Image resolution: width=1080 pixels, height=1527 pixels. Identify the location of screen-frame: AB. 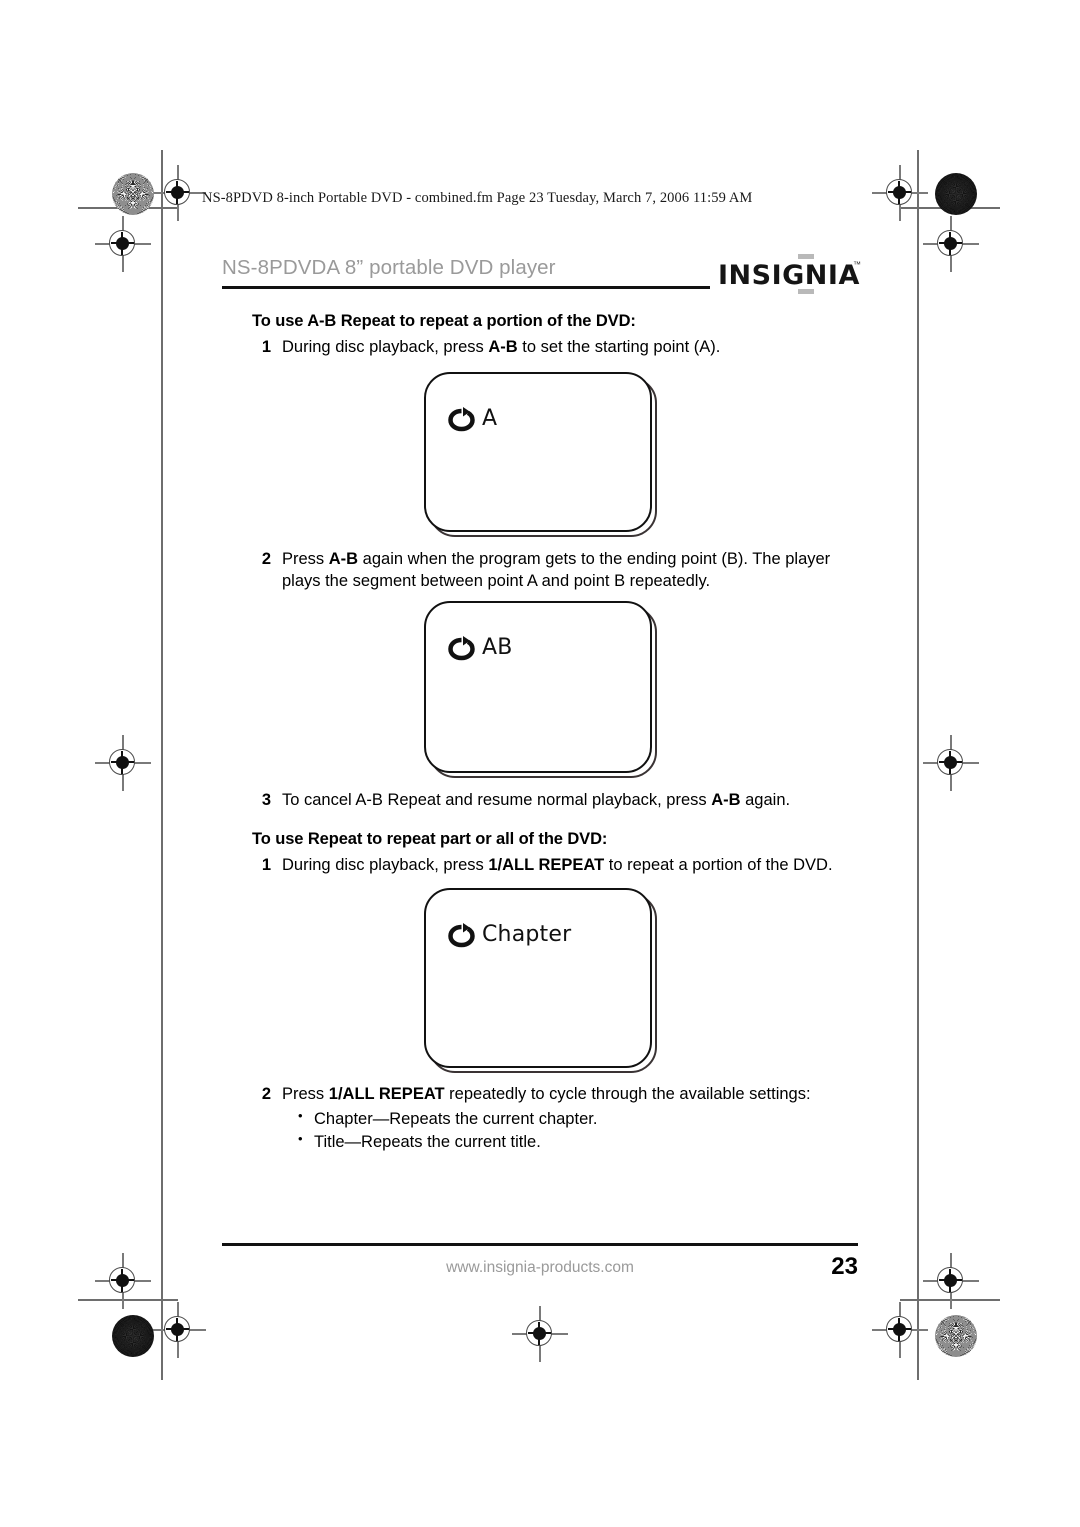
(538, 686).